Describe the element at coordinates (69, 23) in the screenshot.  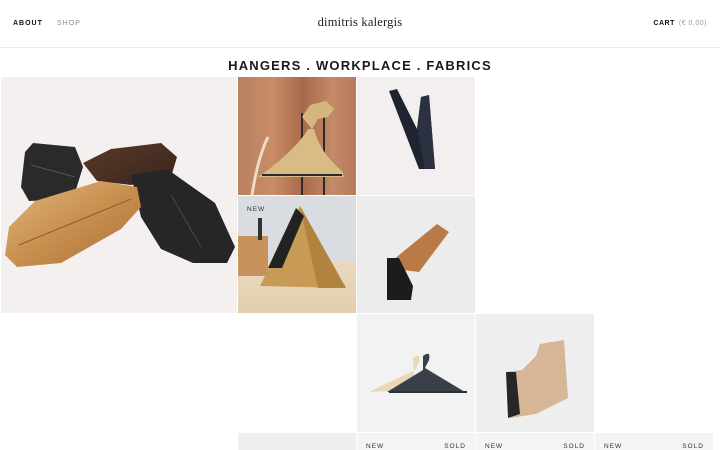
I see `nav-shop-link: SHOP` at that location.